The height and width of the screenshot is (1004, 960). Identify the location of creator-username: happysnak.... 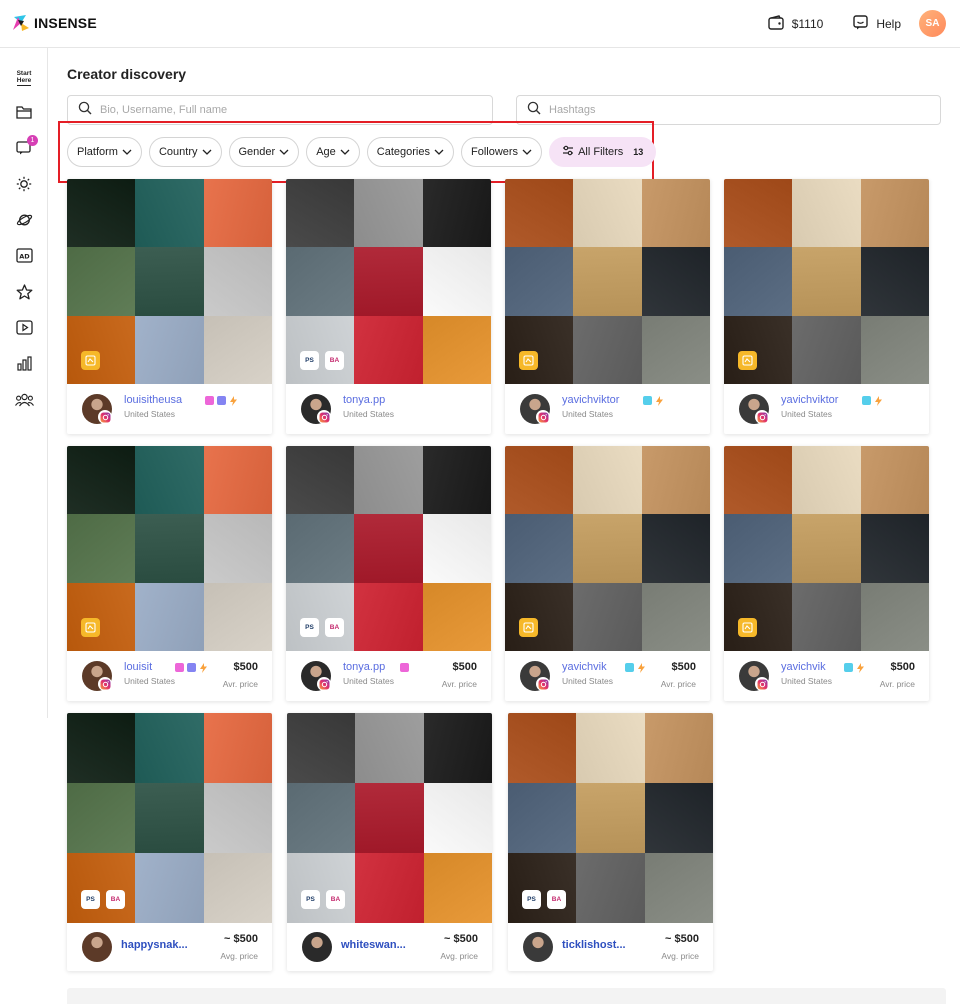
(154, 945).